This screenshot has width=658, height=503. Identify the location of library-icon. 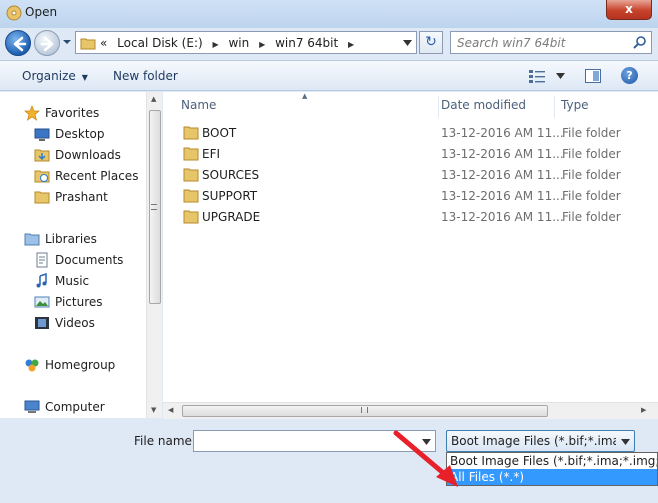
(32, 239).